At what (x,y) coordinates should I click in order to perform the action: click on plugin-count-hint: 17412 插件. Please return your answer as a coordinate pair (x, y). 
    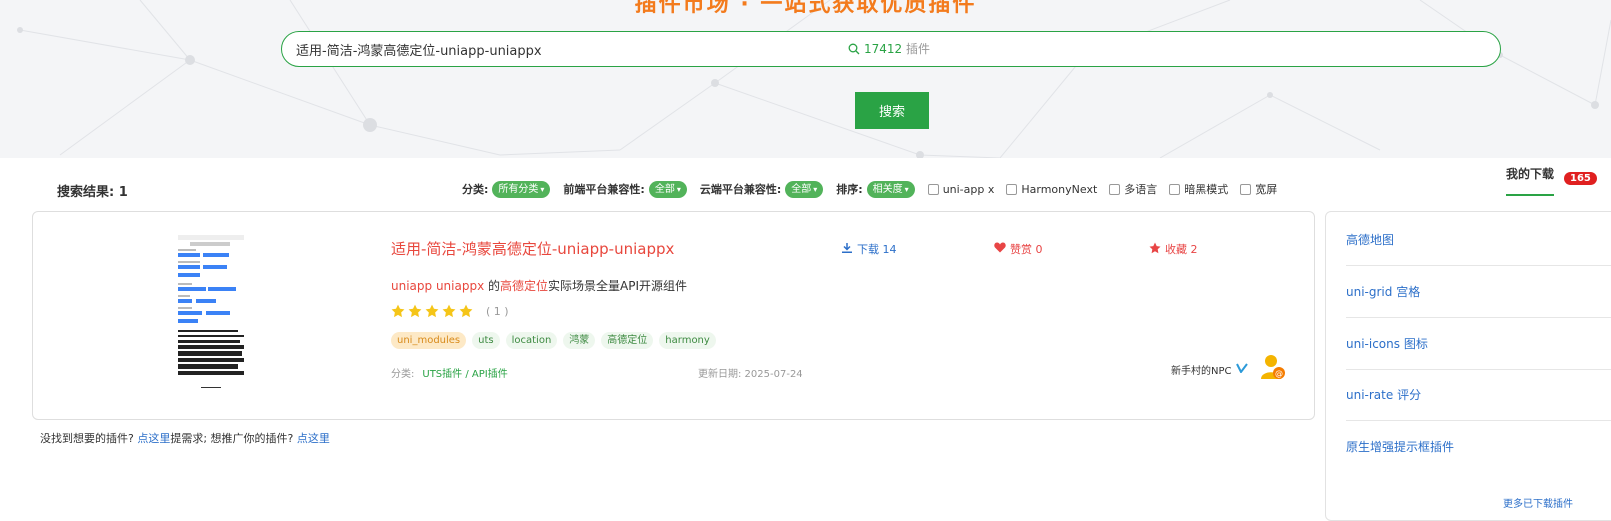
    Looking at the image, I should click on (889, 49).